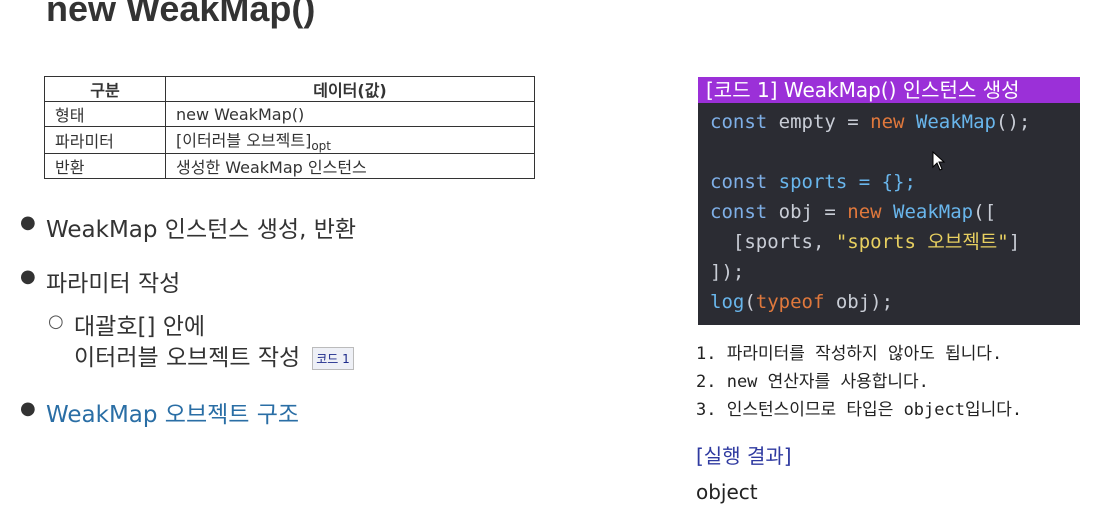  Describe the element at coordinates (244, 140) in the screenshot. I see `row-value: [이터러블 오브젝트]` at that location.